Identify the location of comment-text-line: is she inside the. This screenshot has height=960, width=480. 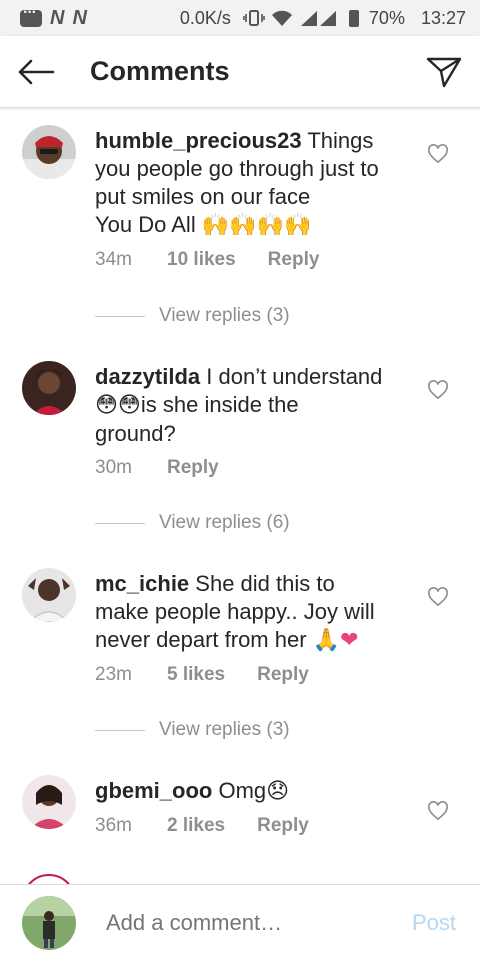
(219, 404).